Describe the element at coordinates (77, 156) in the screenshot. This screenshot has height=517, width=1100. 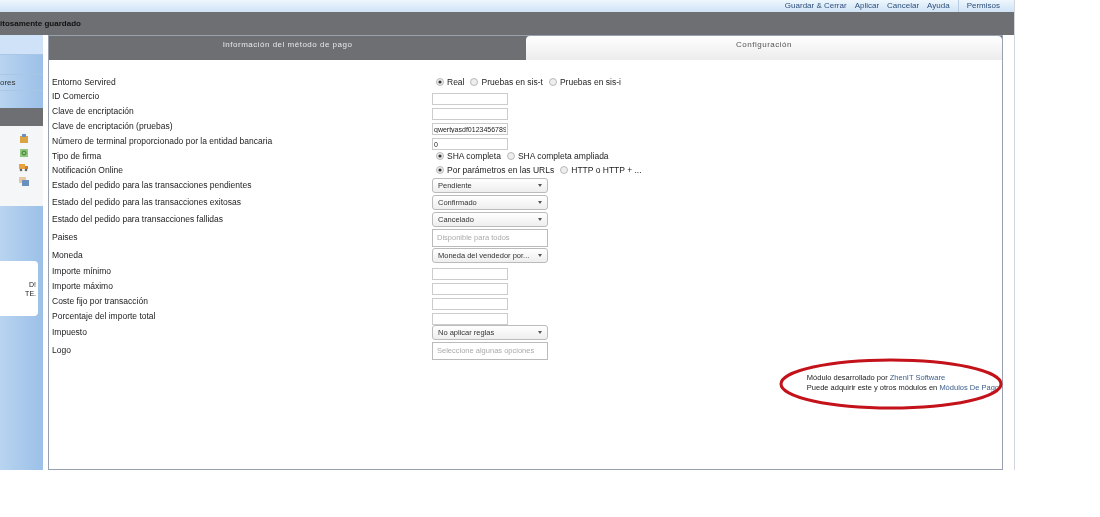
I see `field-label: Tipo de firma` at that location.